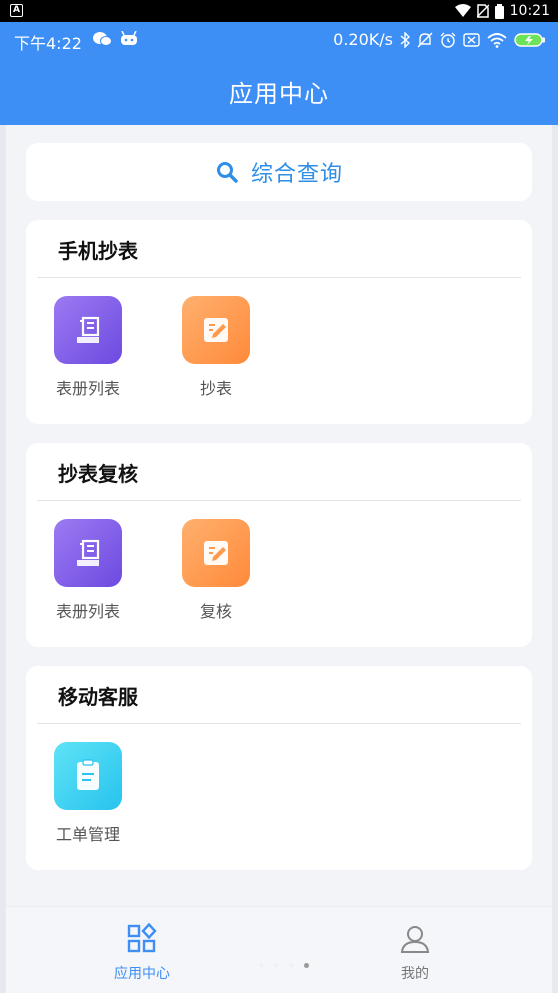 This screenshot has width=558, height=993. I want to click on status-right-icons: 0.20K/s, so click(439, 39).